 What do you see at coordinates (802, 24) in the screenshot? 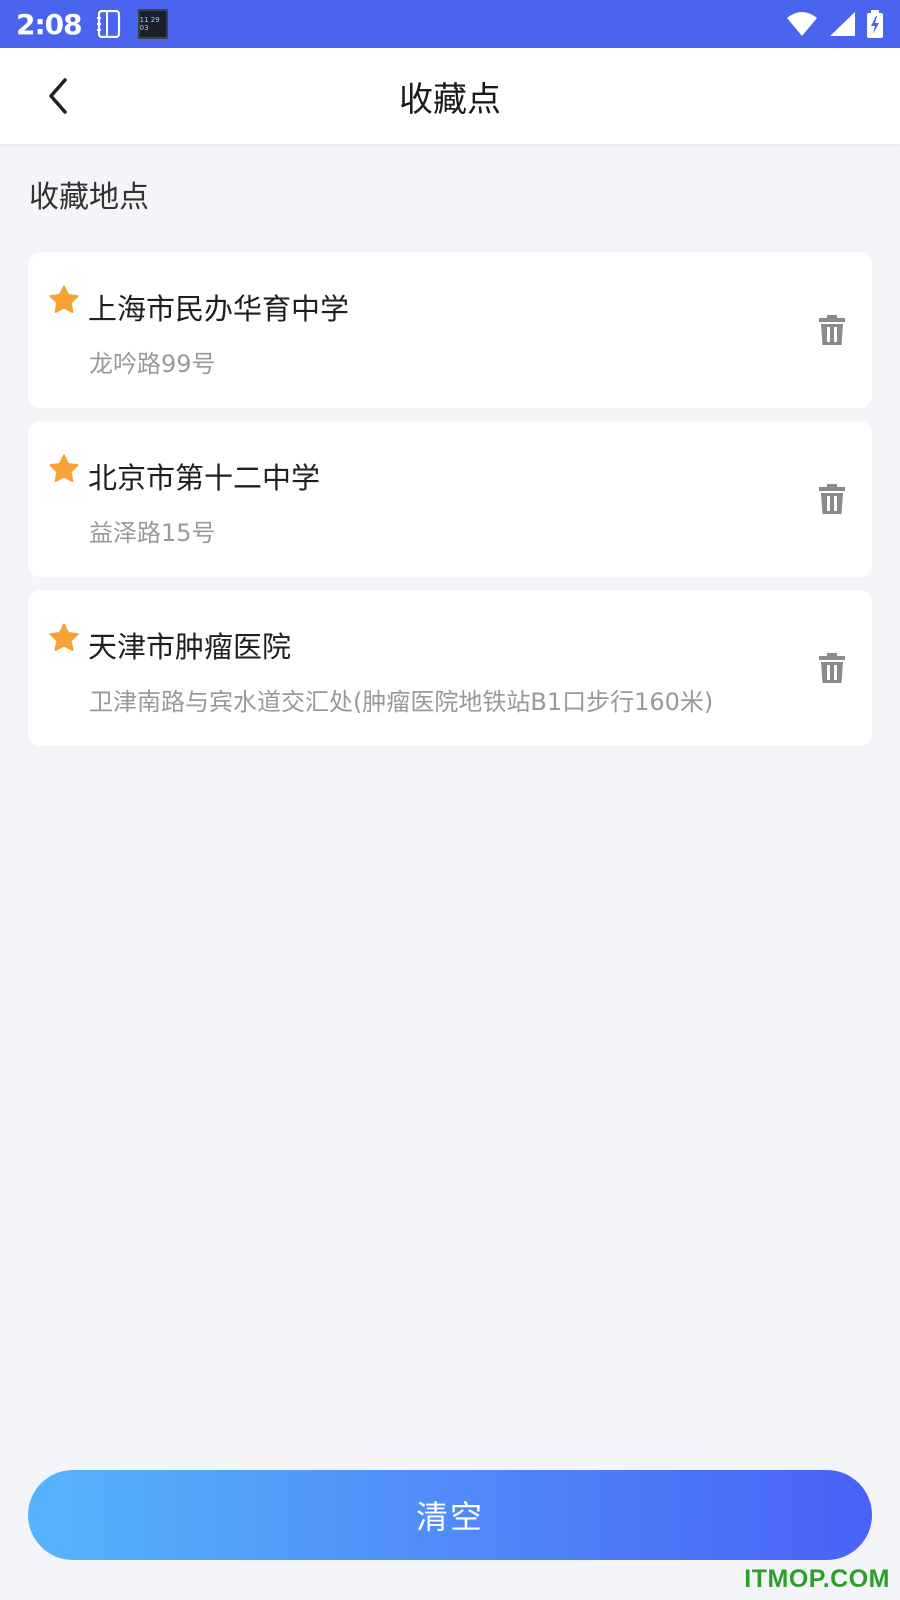
I see `wifi-icon` at bounding box center [802, 24].